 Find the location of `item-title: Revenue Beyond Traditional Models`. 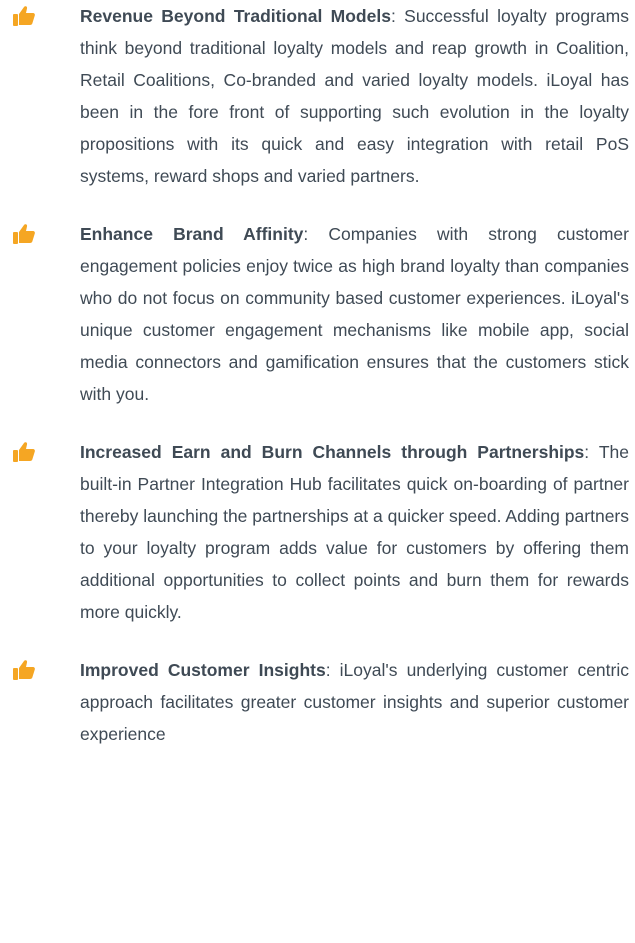

item-title: Revenue Beyond Traditional Models is located at coordinates (235, 16).